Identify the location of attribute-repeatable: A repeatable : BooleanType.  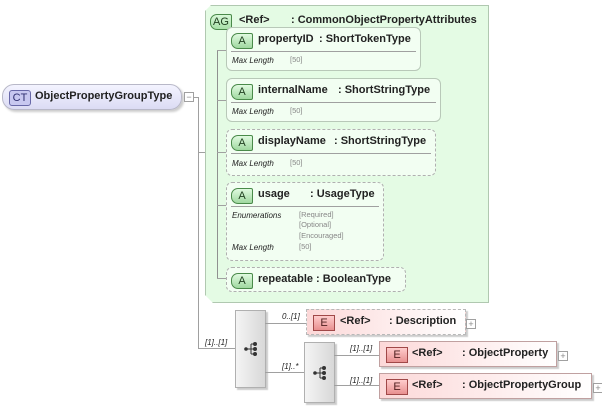
(316, 279).